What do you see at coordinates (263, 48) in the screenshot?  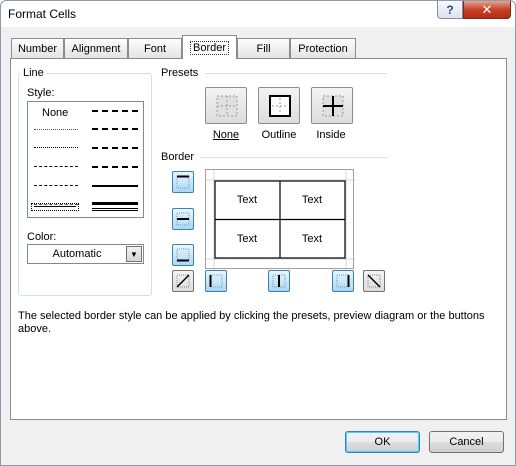 I see `tab-fill: Fill` at bounding box center [263, 48].